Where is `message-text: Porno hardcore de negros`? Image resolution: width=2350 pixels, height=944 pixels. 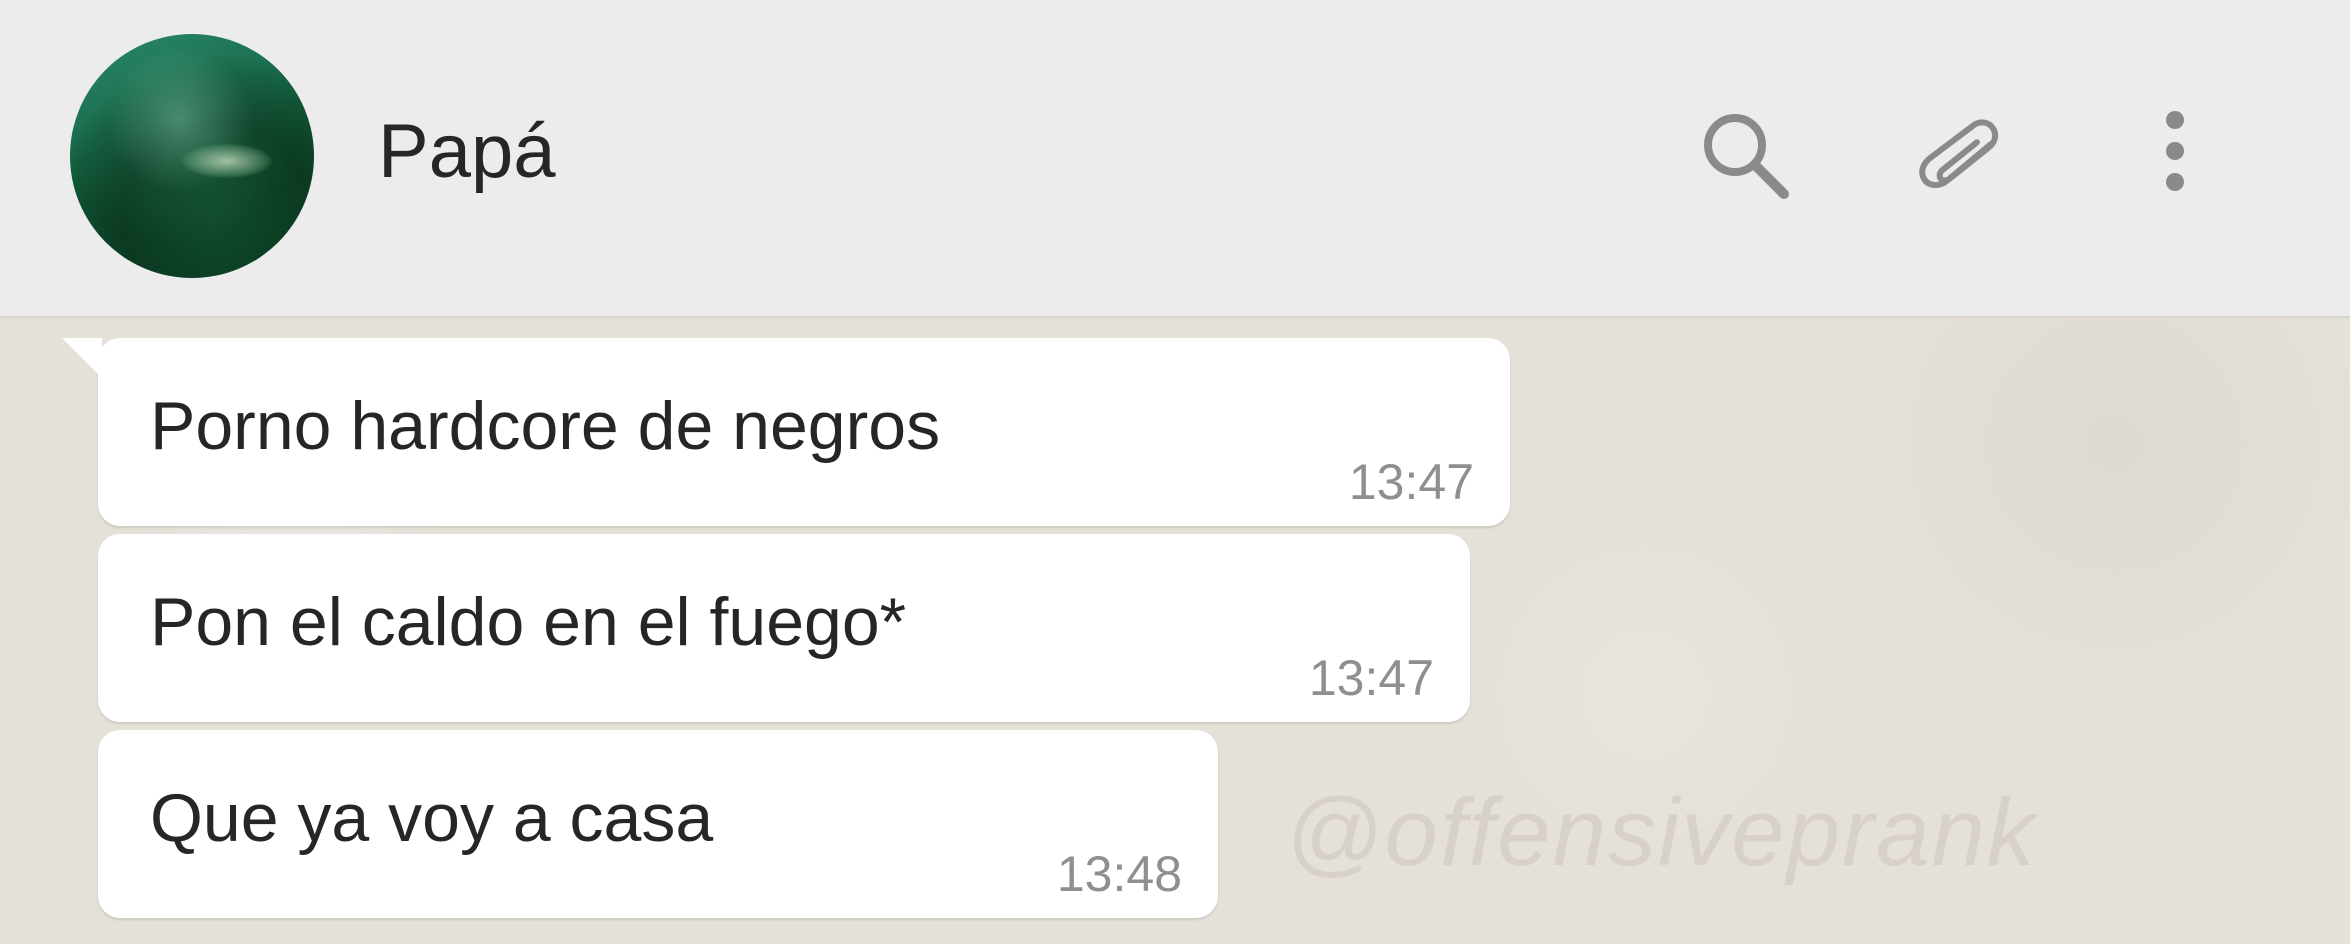 message-text: Porno hardcore de negros is located at coordinates (545, 426).